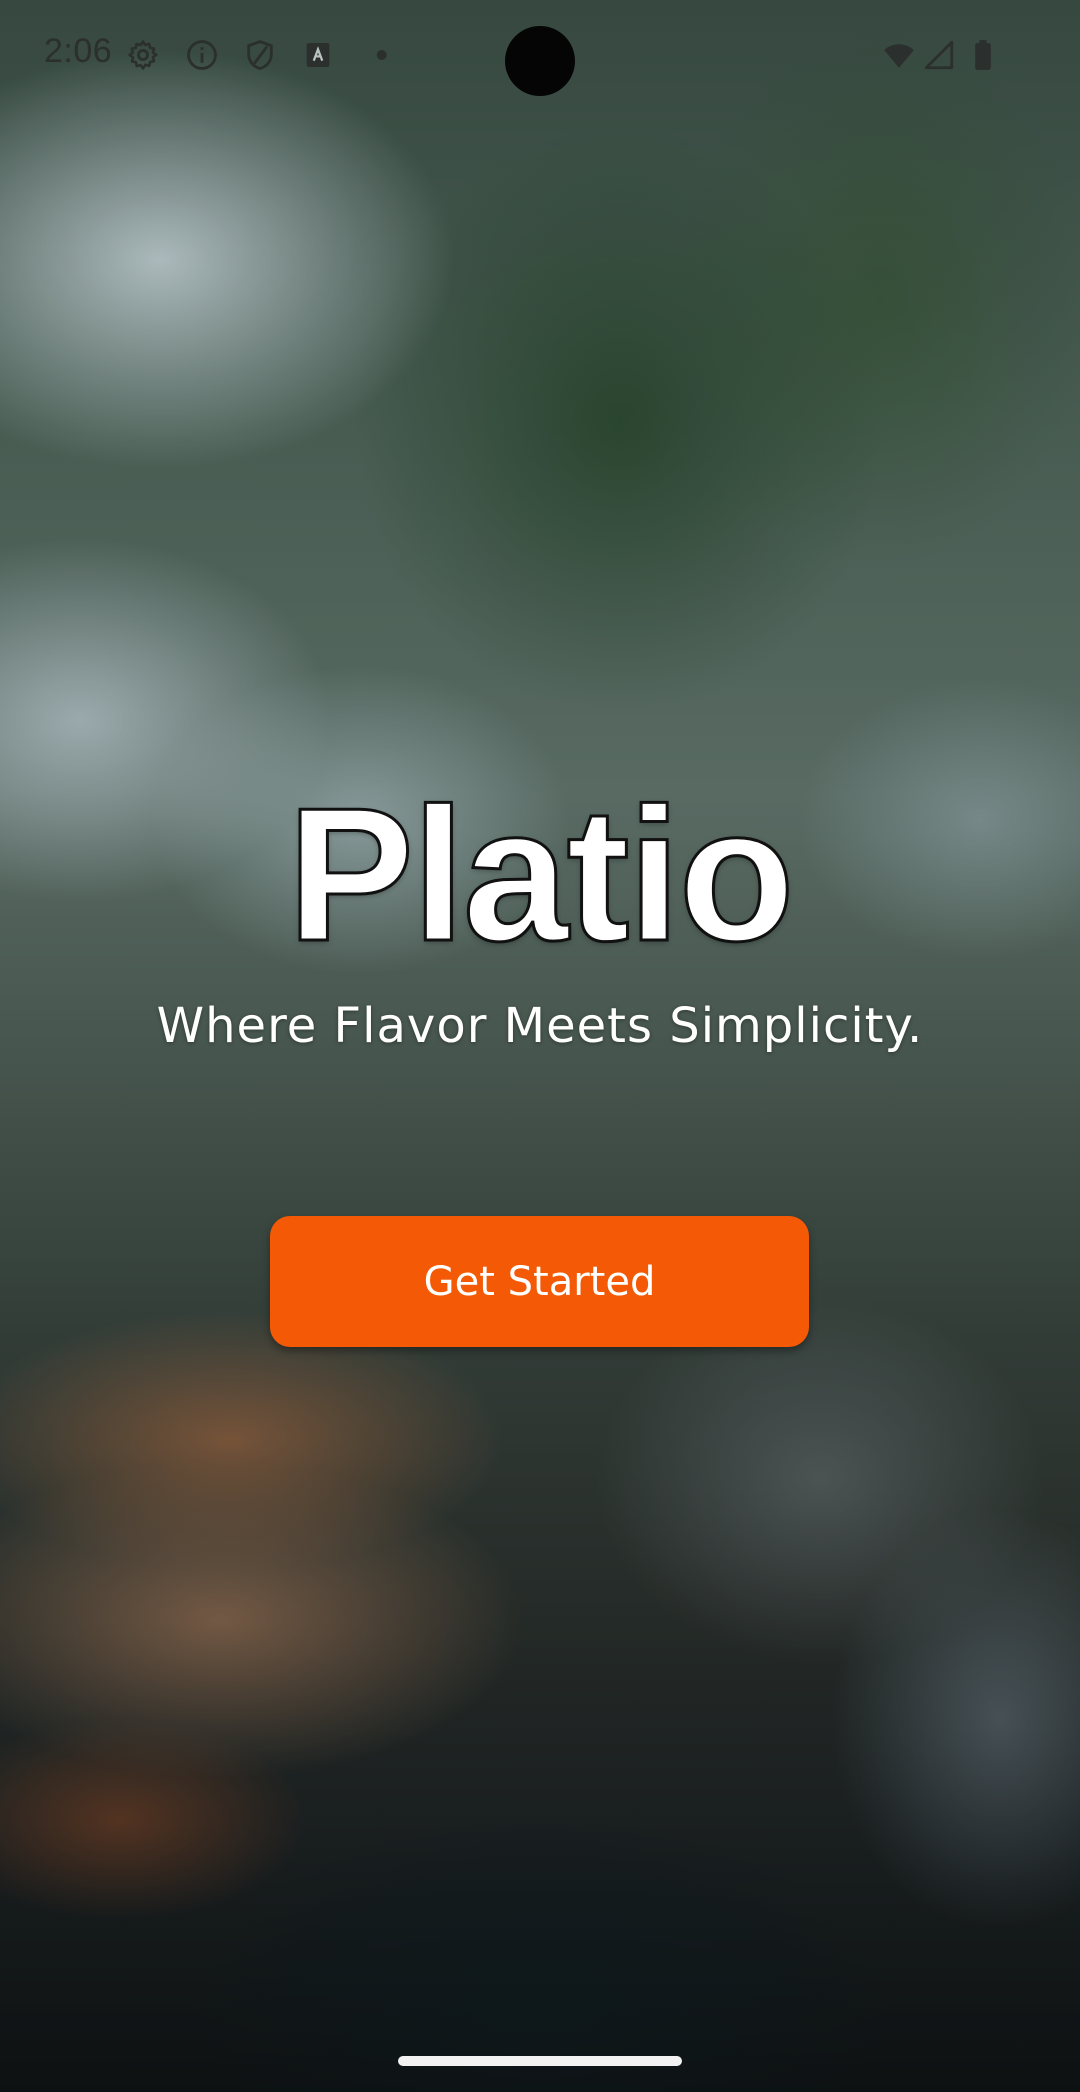 This screenshot has width=1080, height=2092. What do you see at coordinates (541, 875) in the screenshot?
I see `app-title: Platio` at bounding box center [541, 875].